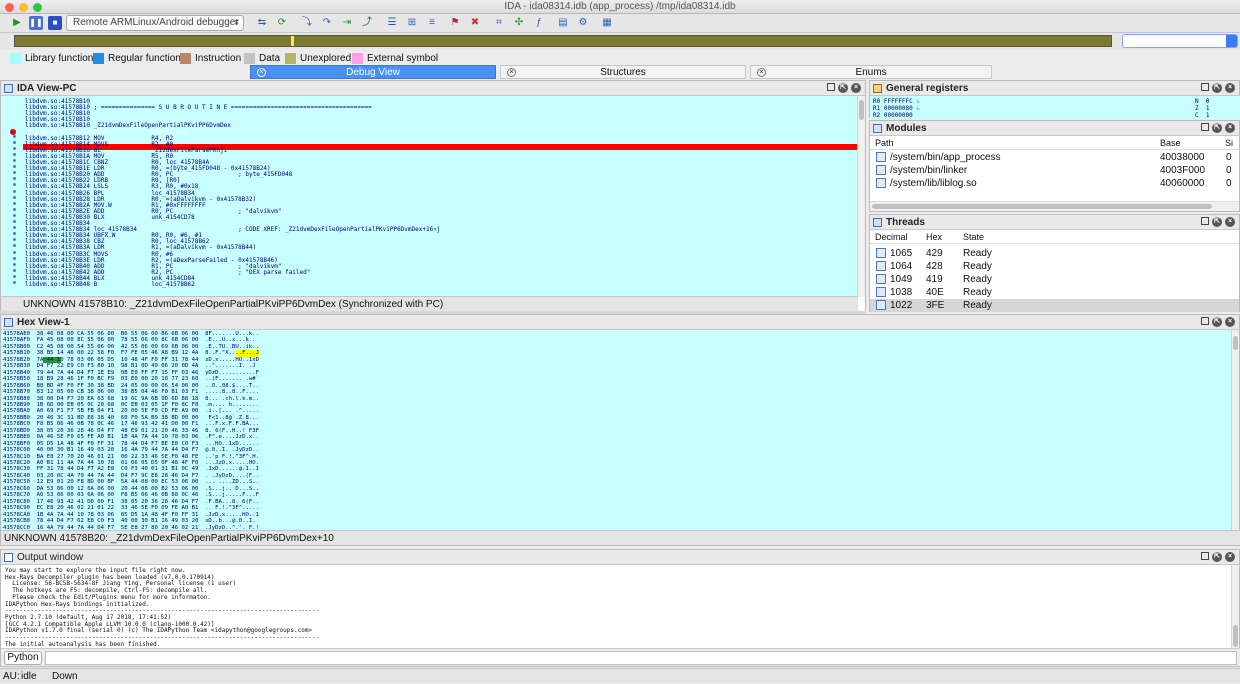 This screenshot has height=684, width=1240. I want to click on register-row: R1 00000080 ↳, so click(896, 108).